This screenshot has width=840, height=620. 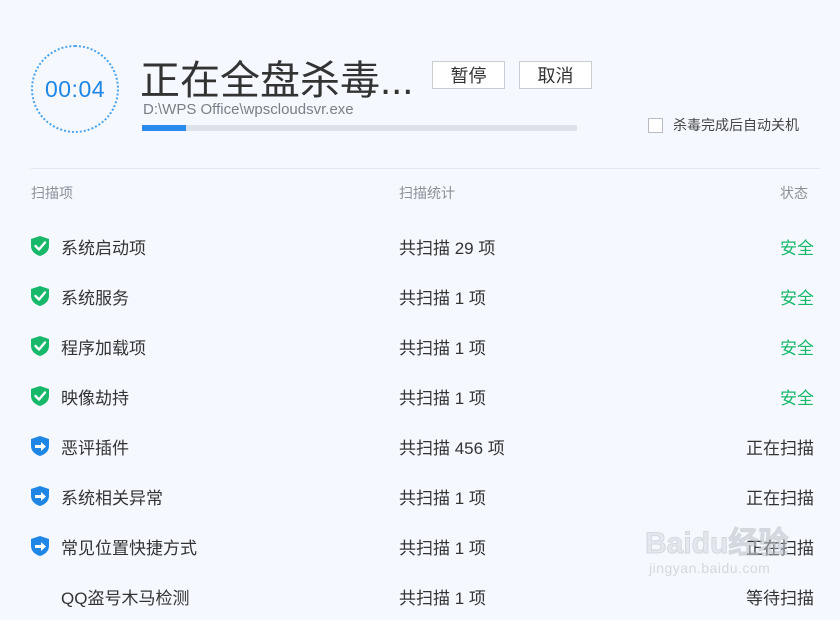 What do you see at coordinates (164, 128) in the screenshot?
I see `scan-progress-fill` at bounding box center [164, 128].